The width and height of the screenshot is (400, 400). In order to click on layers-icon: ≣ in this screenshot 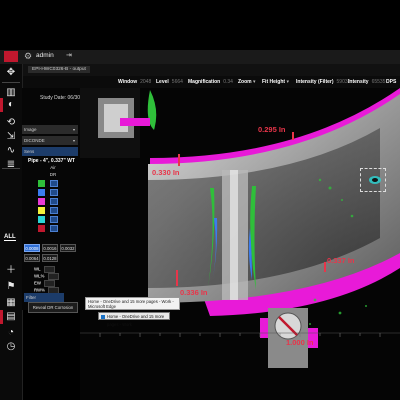, I will do `click(11, 165)`.